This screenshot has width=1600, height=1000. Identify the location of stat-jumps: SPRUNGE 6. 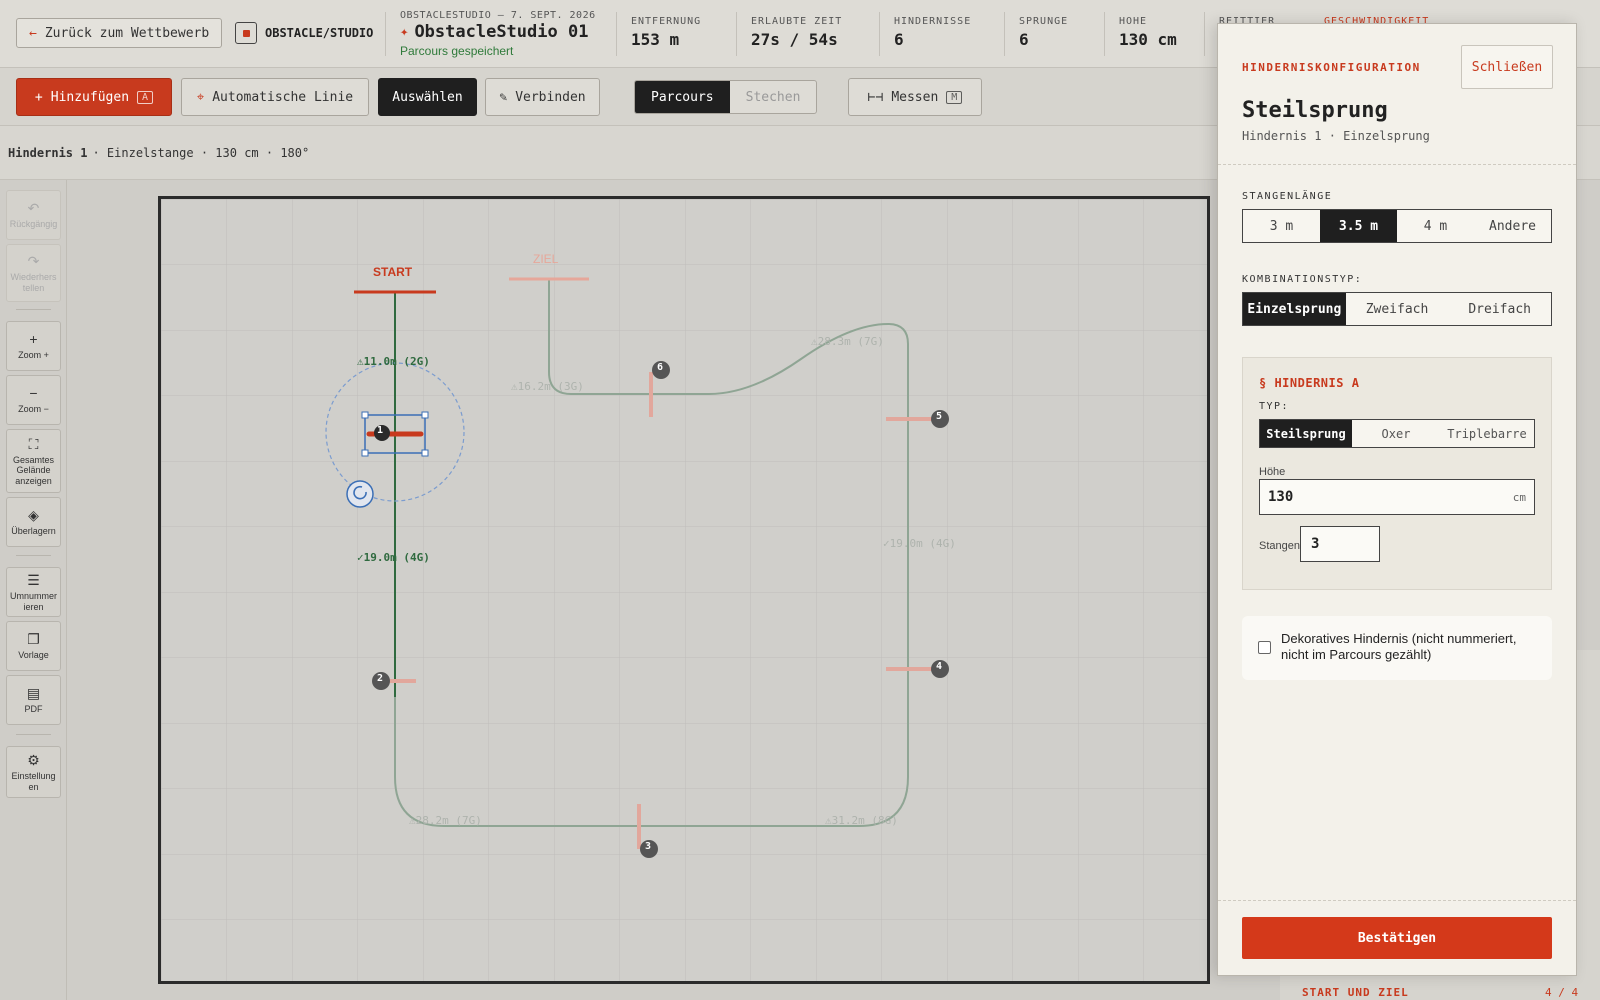
(1043, 32).